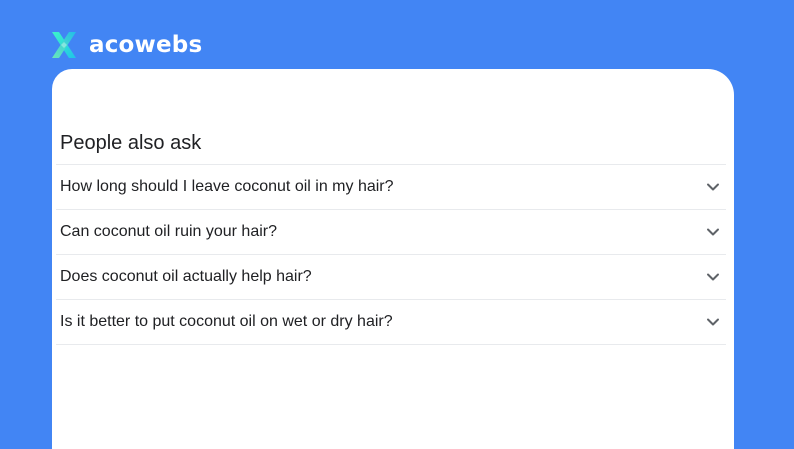 The image size is (794, 449). I want to click on question-text: Can coconut oil ruin your hair?, so click(169, 231).